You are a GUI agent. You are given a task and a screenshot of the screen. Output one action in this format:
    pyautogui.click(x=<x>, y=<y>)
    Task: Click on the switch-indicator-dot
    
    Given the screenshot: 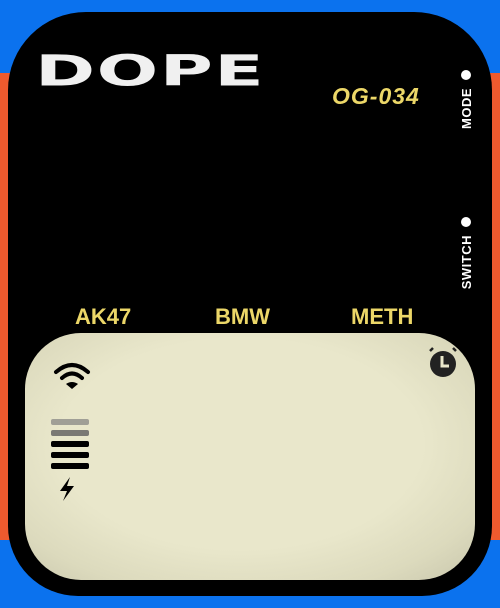 What is the action you would take?
    pyautogui.click(x=466, y=222)
    